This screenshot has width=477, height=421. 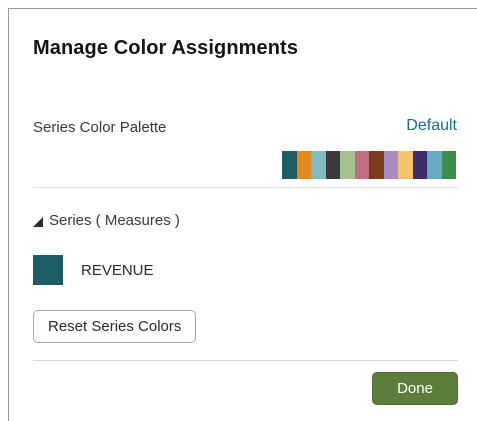 I want to click on reset-series-colors-button: Reset Series Colors, so click(x=115, y=326).